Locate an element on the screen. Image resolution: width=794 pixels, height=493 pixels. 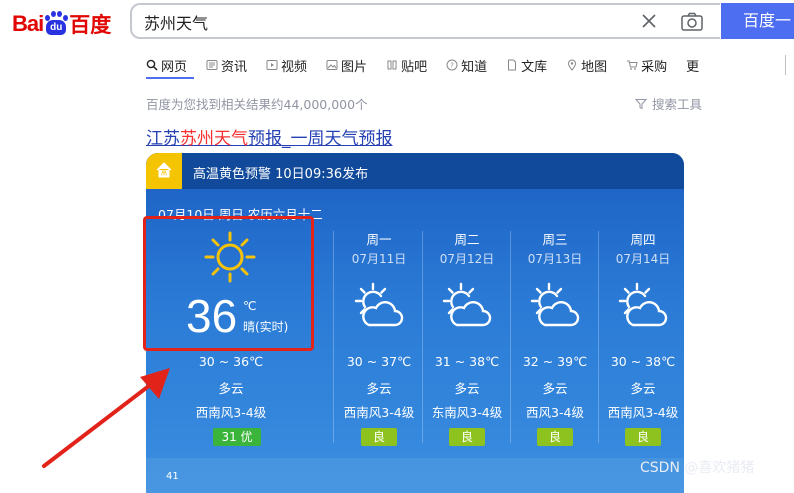
forecast-date: 07月12日 is located at coordinates (467, 259).